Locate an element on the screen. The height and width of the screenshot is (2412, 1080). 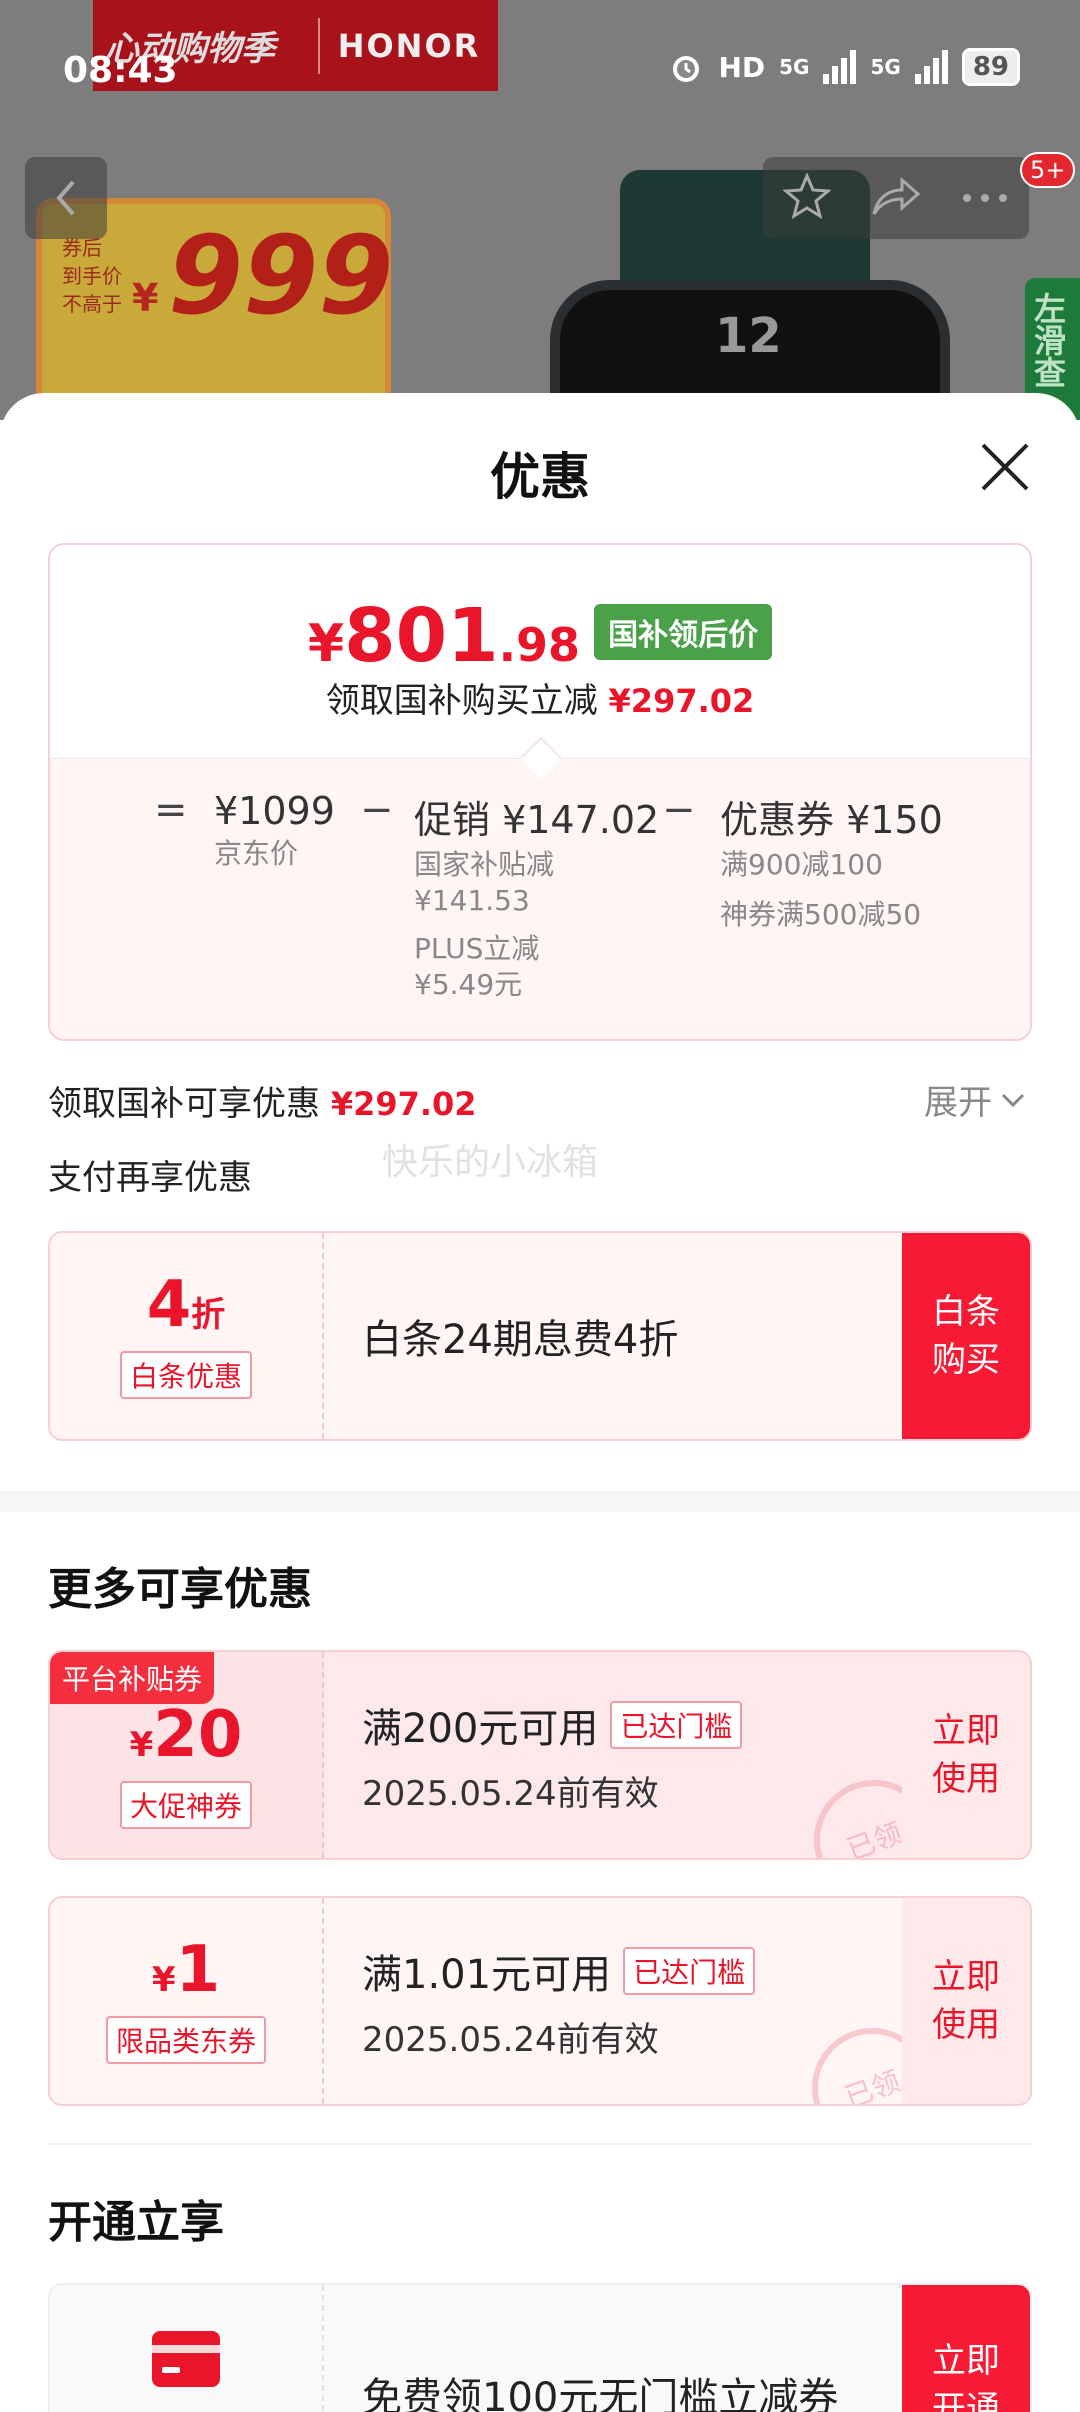
coupon-amount-area: ¥1 限品类东券 is located at coordinates (187, 2001).